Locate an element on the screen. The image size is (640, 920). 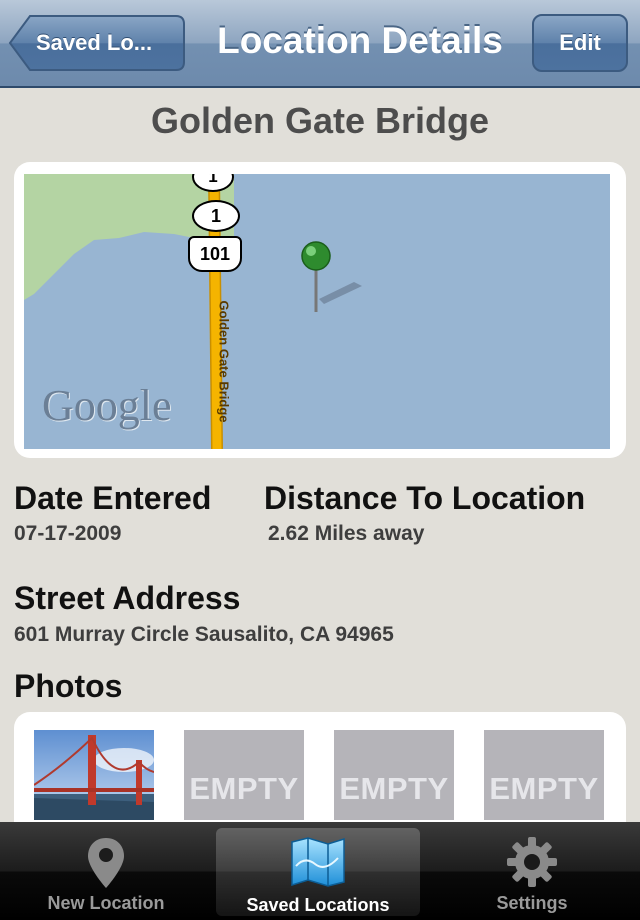
route-shield-label: 101 is located at coordinates (215, 254).